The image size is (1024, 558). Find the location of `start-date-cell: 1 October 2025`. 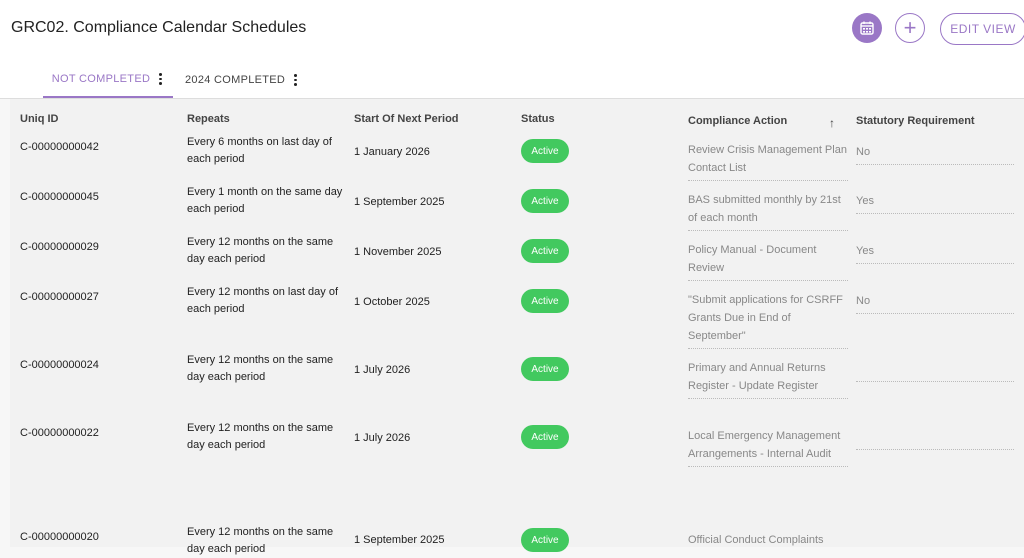

start-date-cell: 1 October 2025 is located at coordinates (392, 302).